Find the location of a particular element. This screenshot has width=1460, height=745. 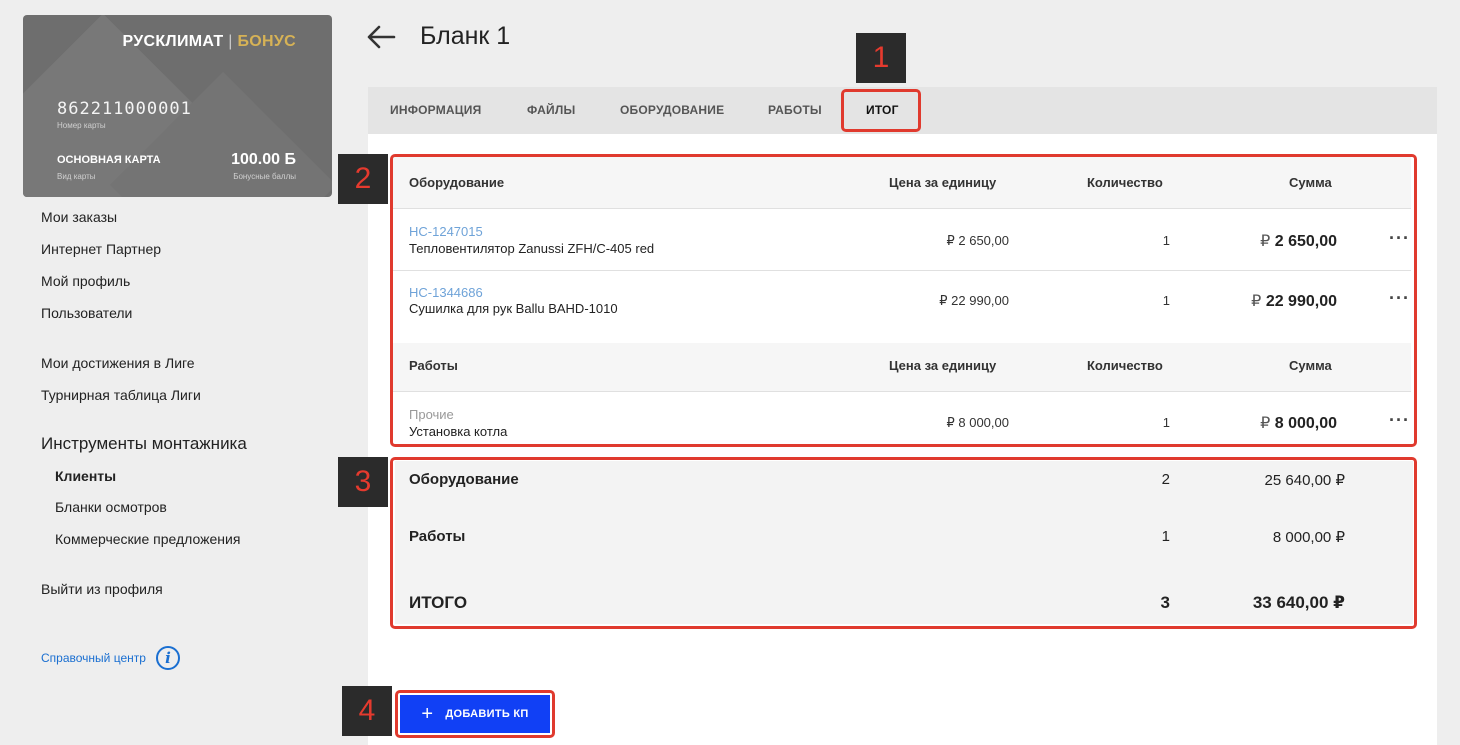

card-points-label: Бонусные баллы is located at coordinates (264, 176).